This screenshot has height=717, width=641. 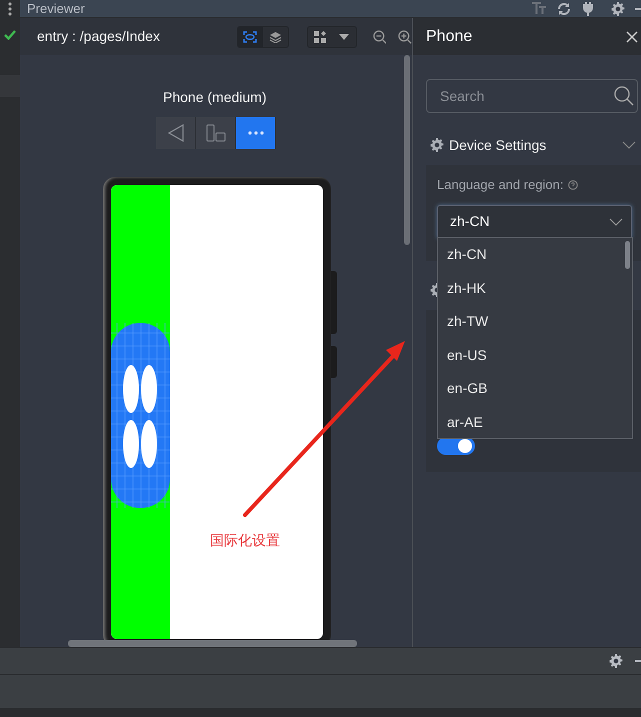 I want to click on device-name: Phone (medium), so click(x=214, y=97).